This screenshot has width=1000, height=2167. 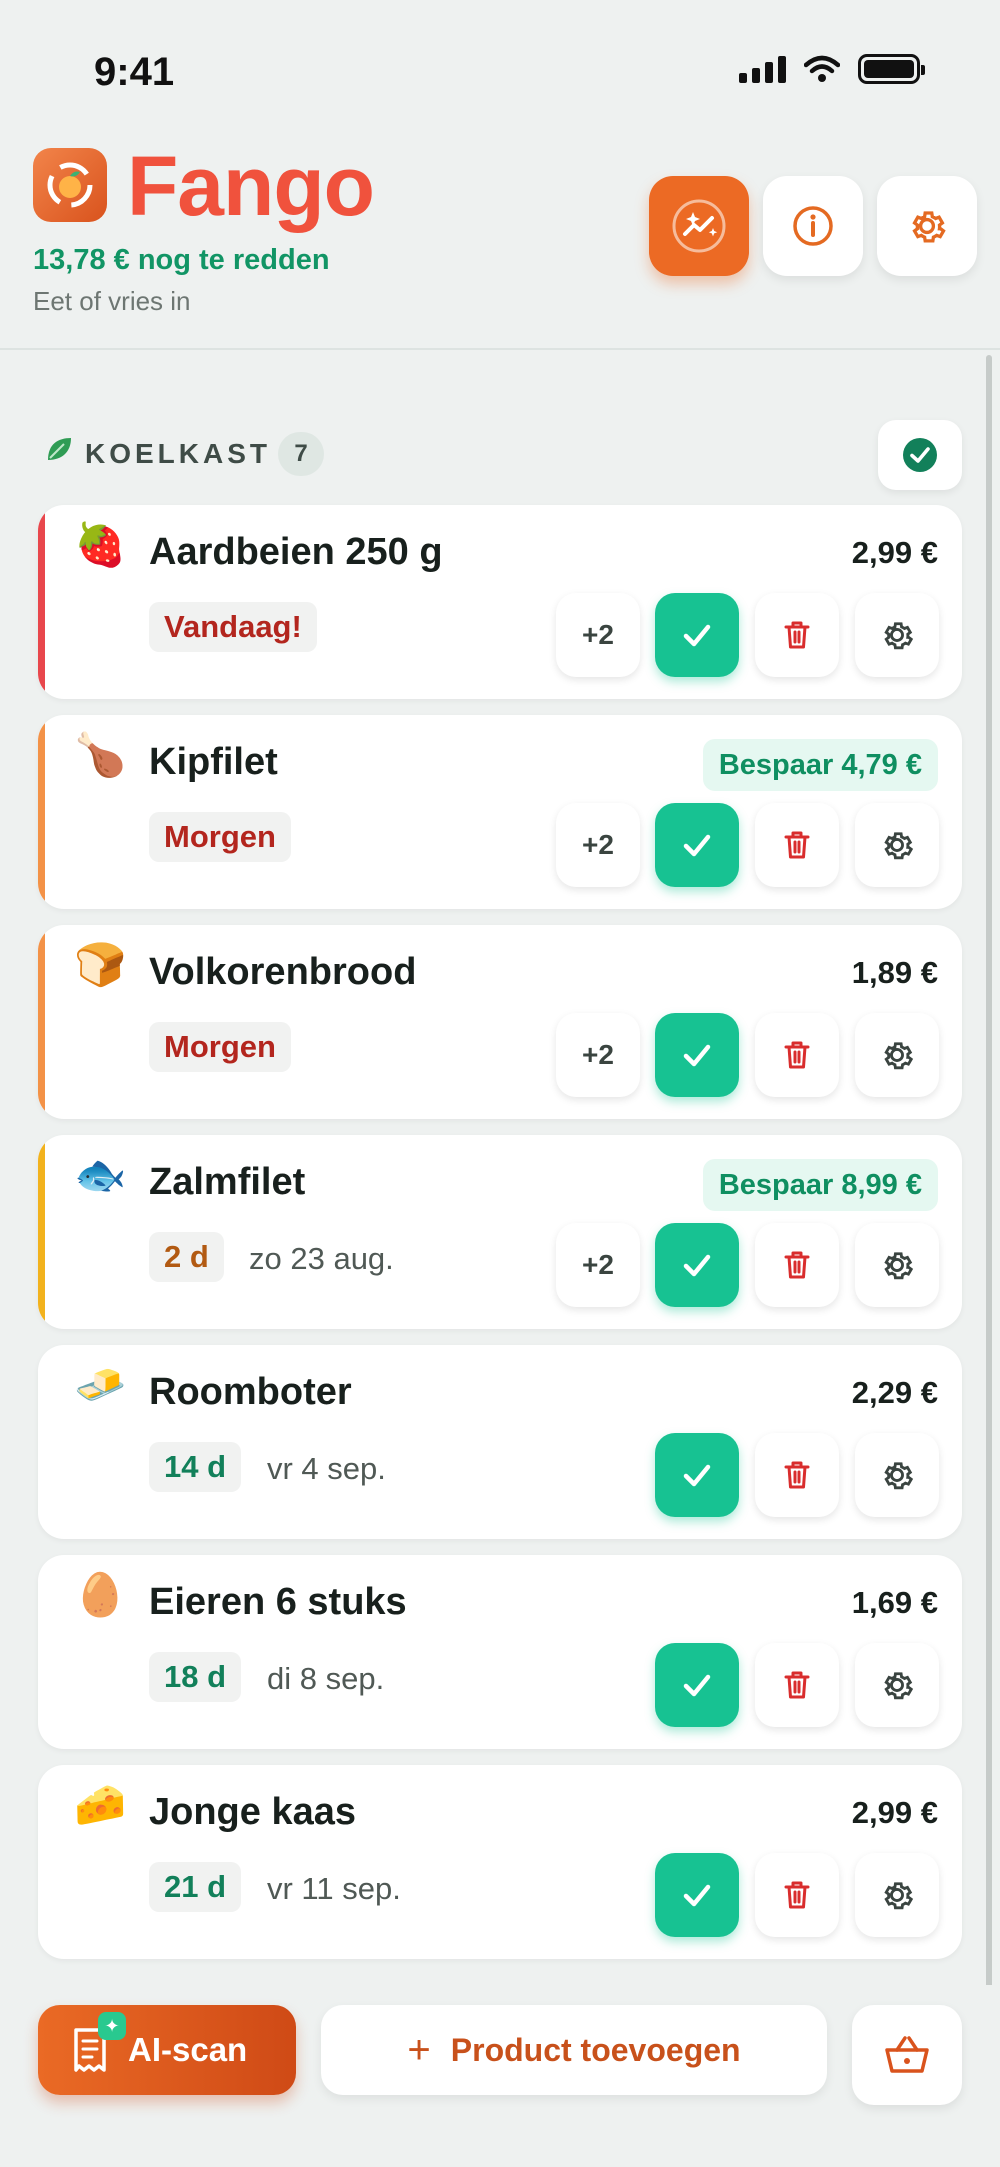 What do you see at coordinates (227, 1182) in the screenshot?
I see `product-name: Zalmfilet` at bounding box center [227, 1182].